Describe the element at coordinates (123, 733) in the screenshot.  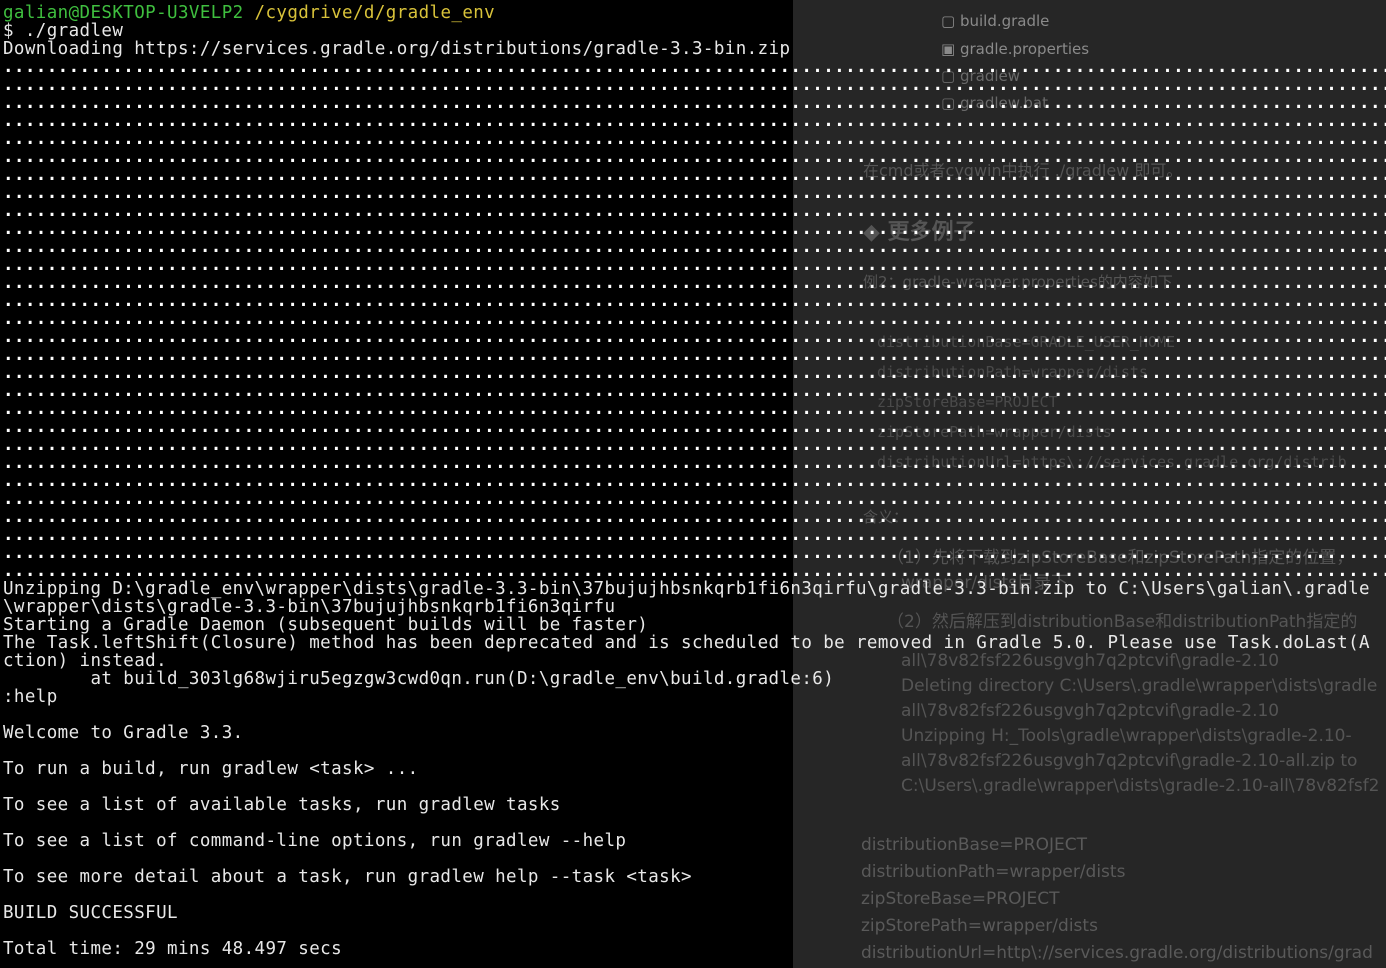
I see `welcome-line: Welcome to Gradle 3.3.` at that location.